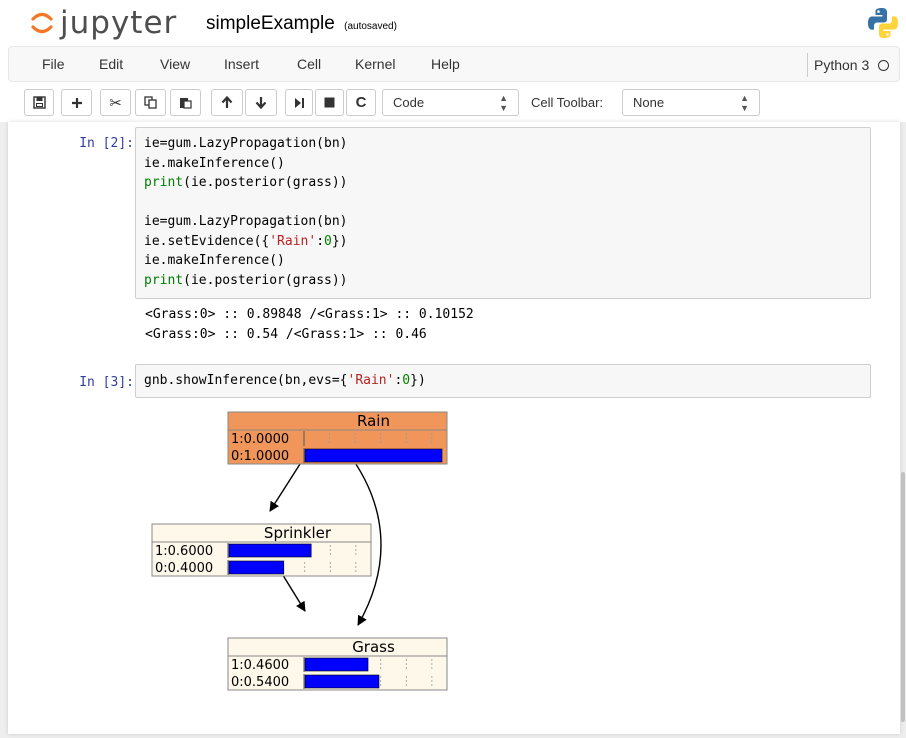 The height and width of the screenshot is (738, 906). What do you see at coordinates (450, 102) in the screenshot?
I see `cell-type-select: Code ▲ ▼` at bounding box center [450, 102].